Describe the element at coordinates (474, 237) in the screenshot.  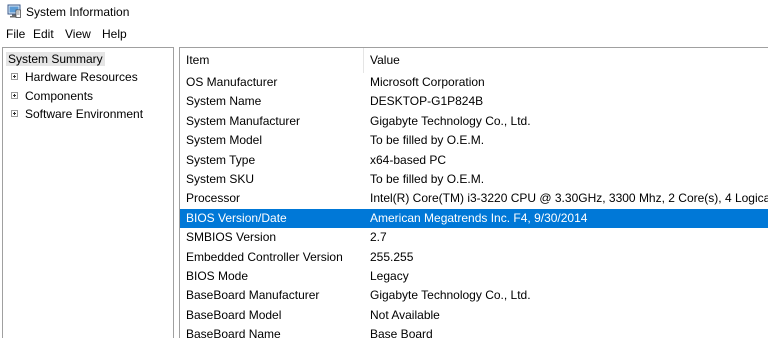
I see `table-row: SMBIOS Version 2.7` at that location.